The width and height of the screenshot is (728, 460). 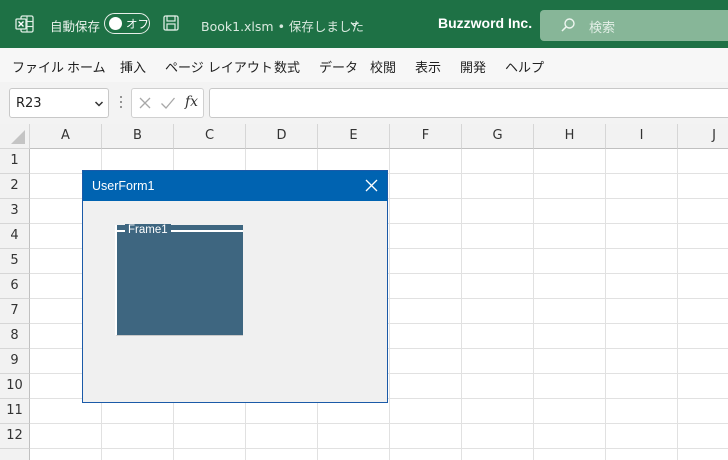 What do you see at coordinates (15, 336) in the screenshot?
I see `row-header-8: 8` at bounding box center [15, 336].